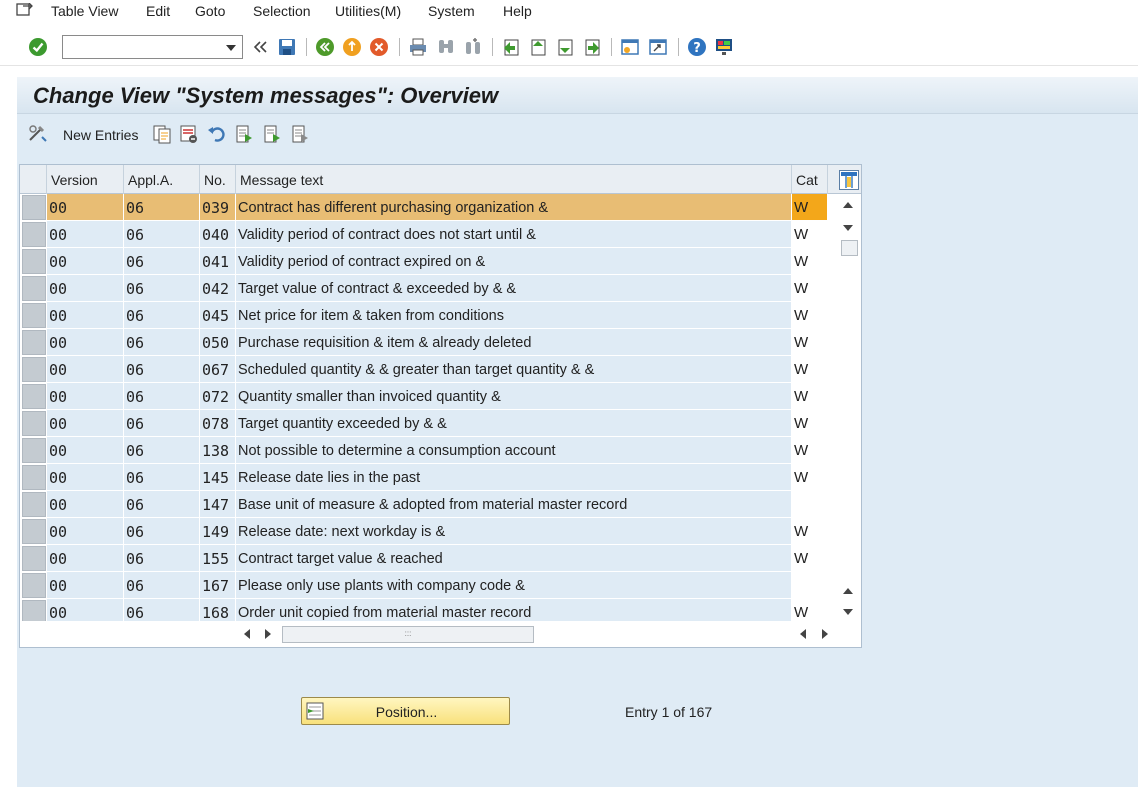 This screenshot has height=787, width=1138. I want to click on select-all-column-header, so click(33, 179).